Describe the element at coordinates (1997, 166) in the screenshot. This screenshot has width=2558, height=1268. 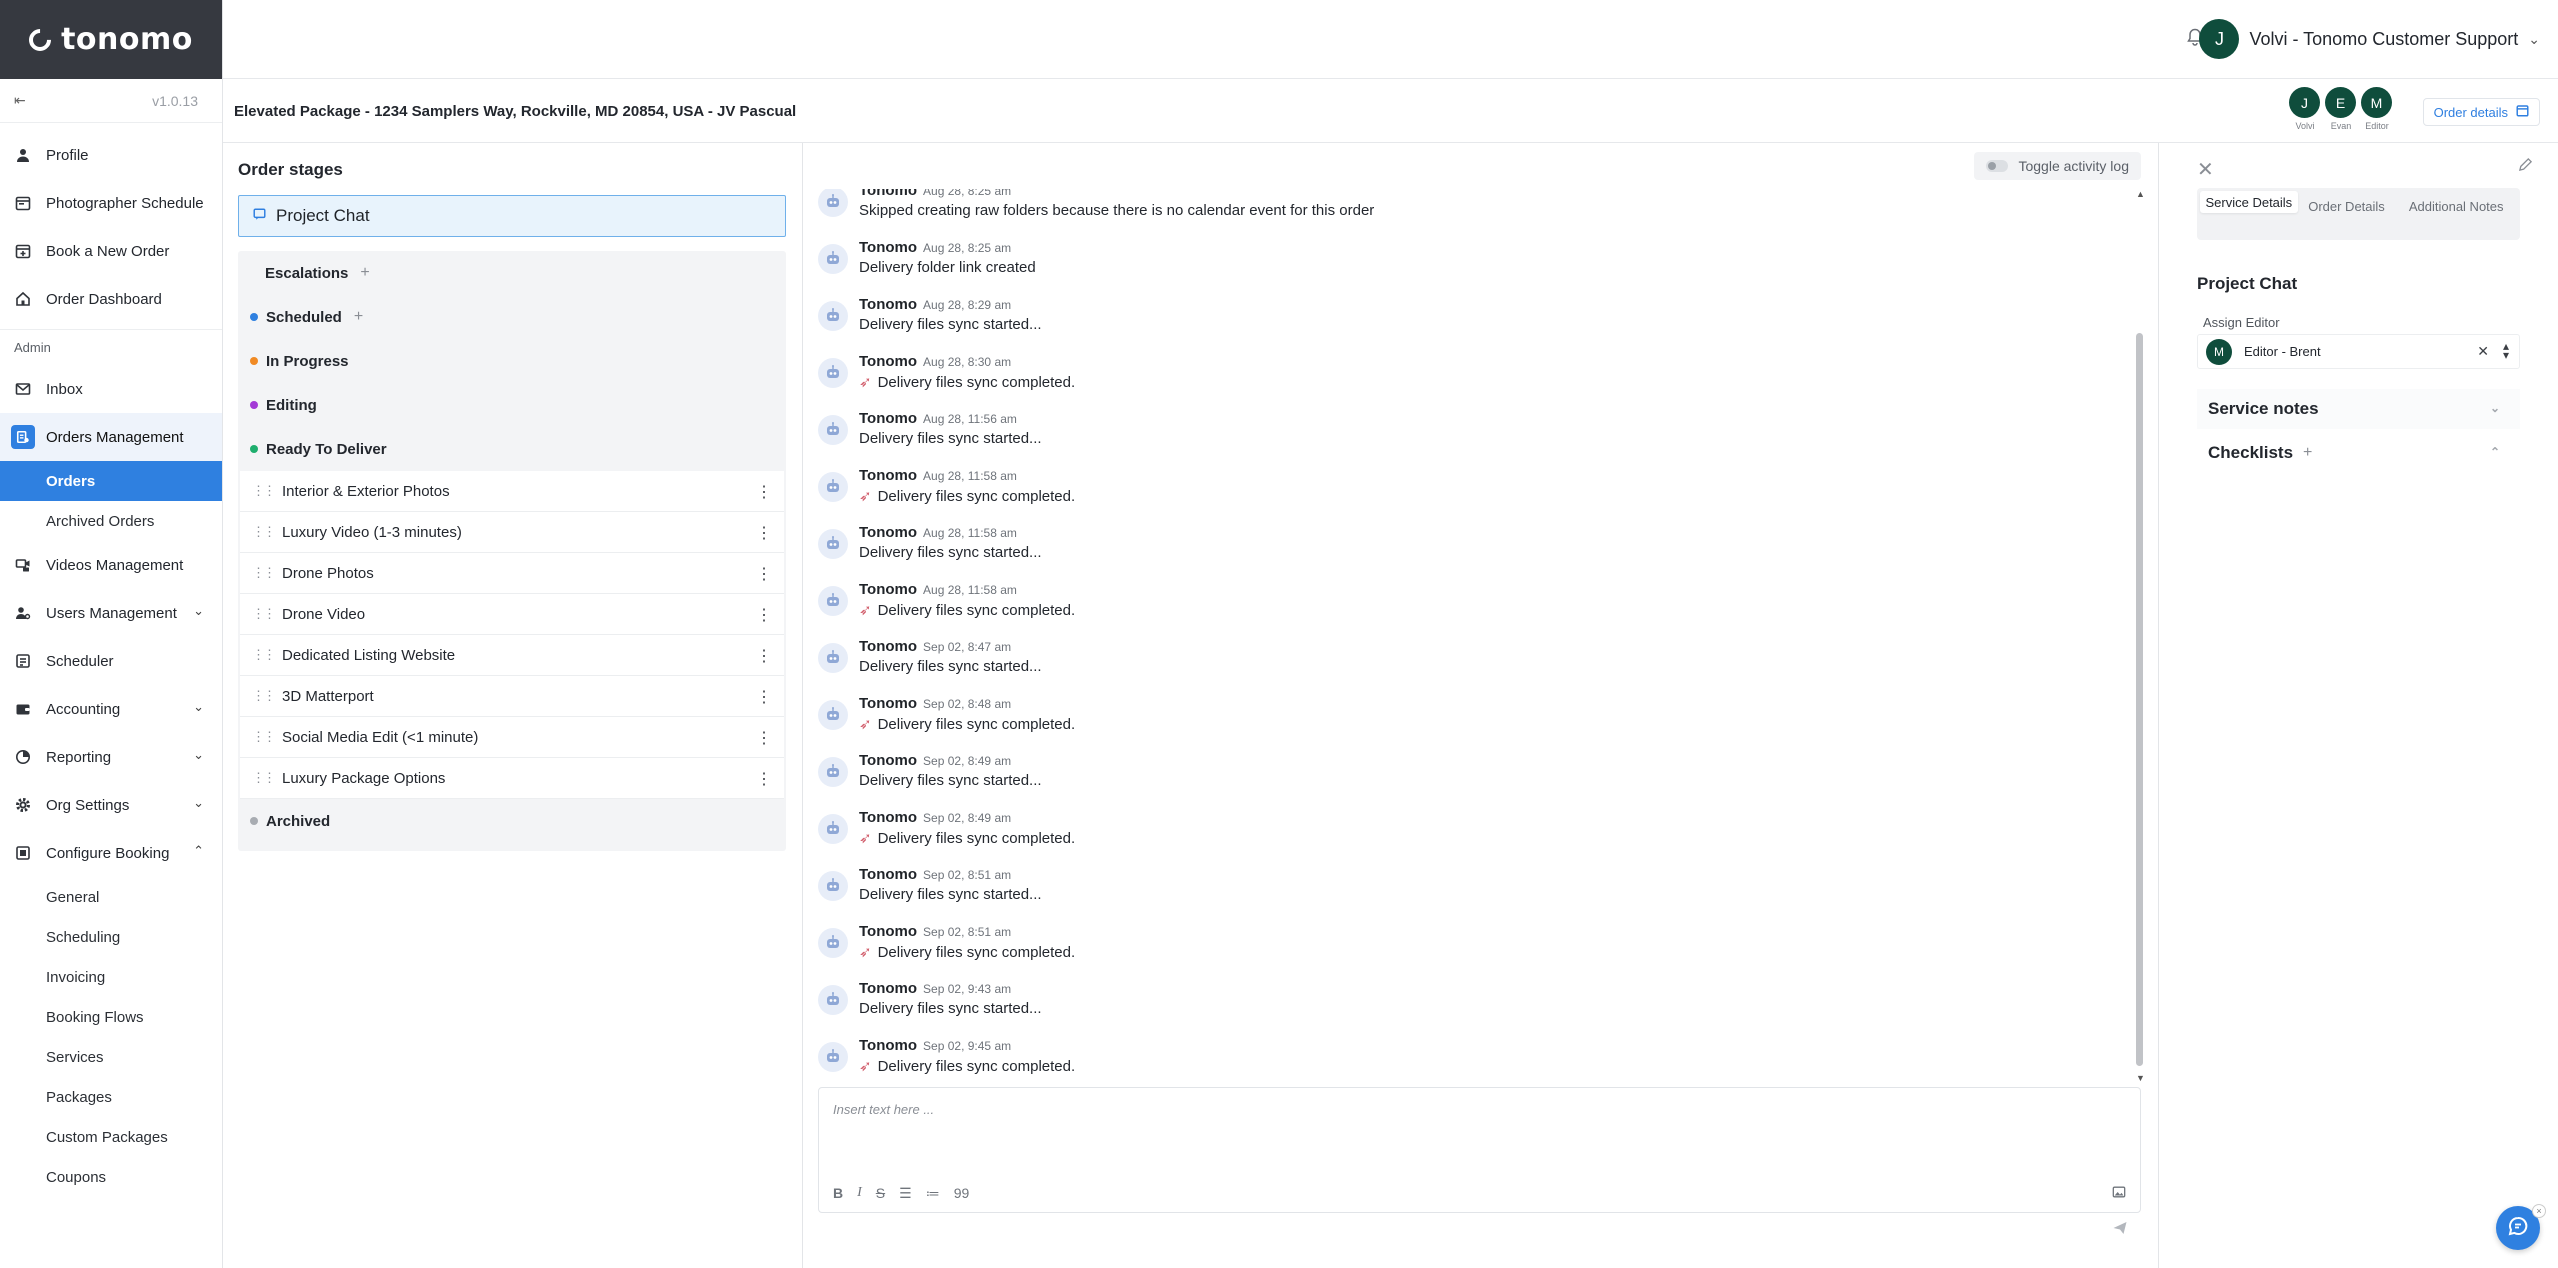
I see `toggle-switch` at that location.